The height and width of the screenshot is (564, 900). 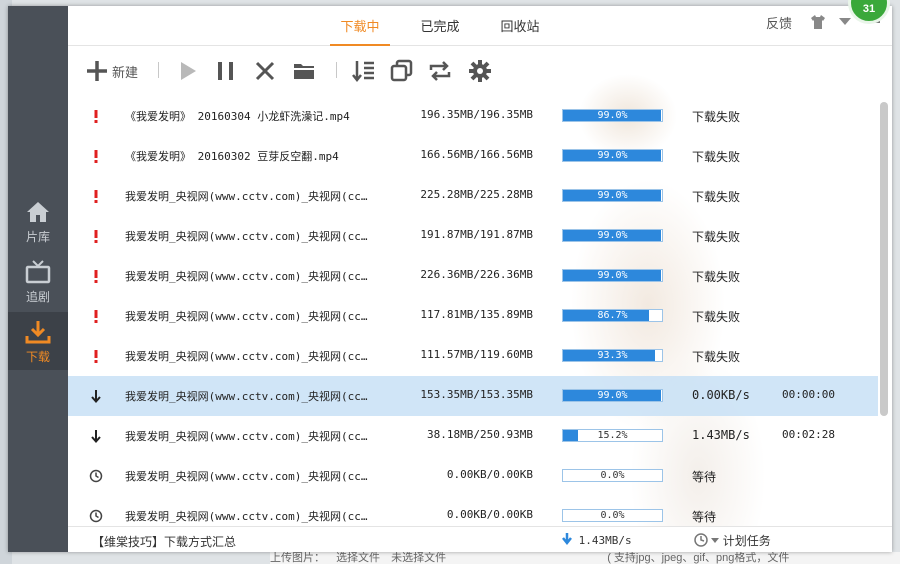 What do you see at coordinates (808, 434) in the screenshot?
I see `time-remaining: 00:02:28` at bounding box center [808, 434].